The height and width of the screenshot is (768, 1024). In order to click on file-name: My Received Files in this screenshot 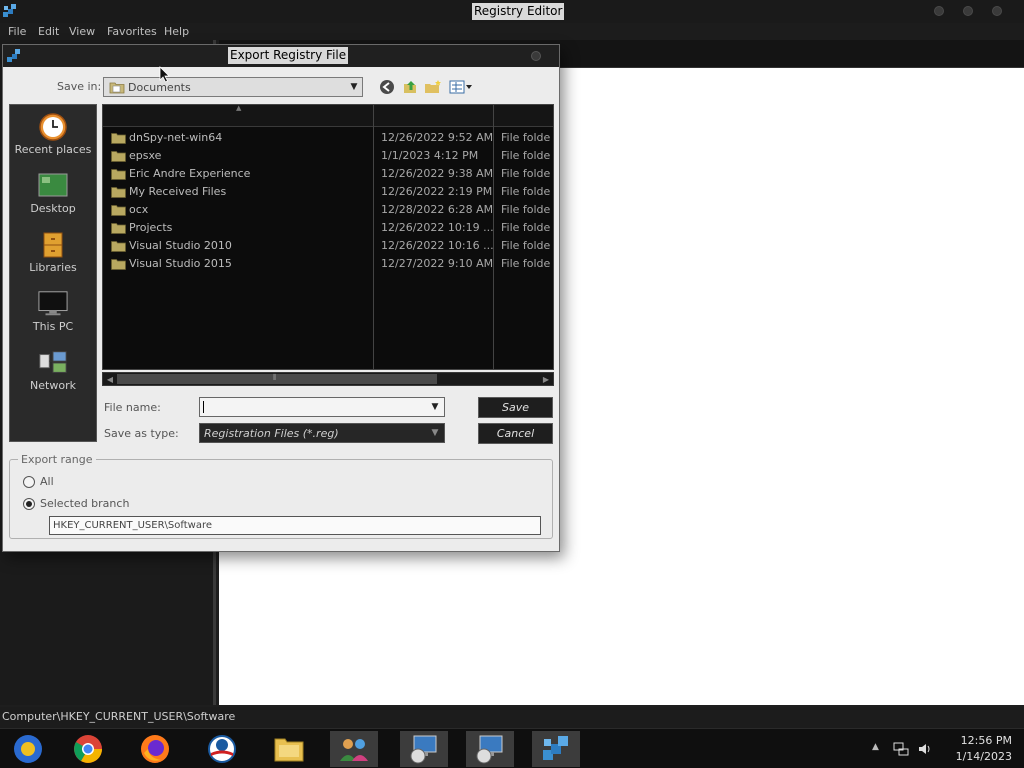, I will do `click(178, 191)`.